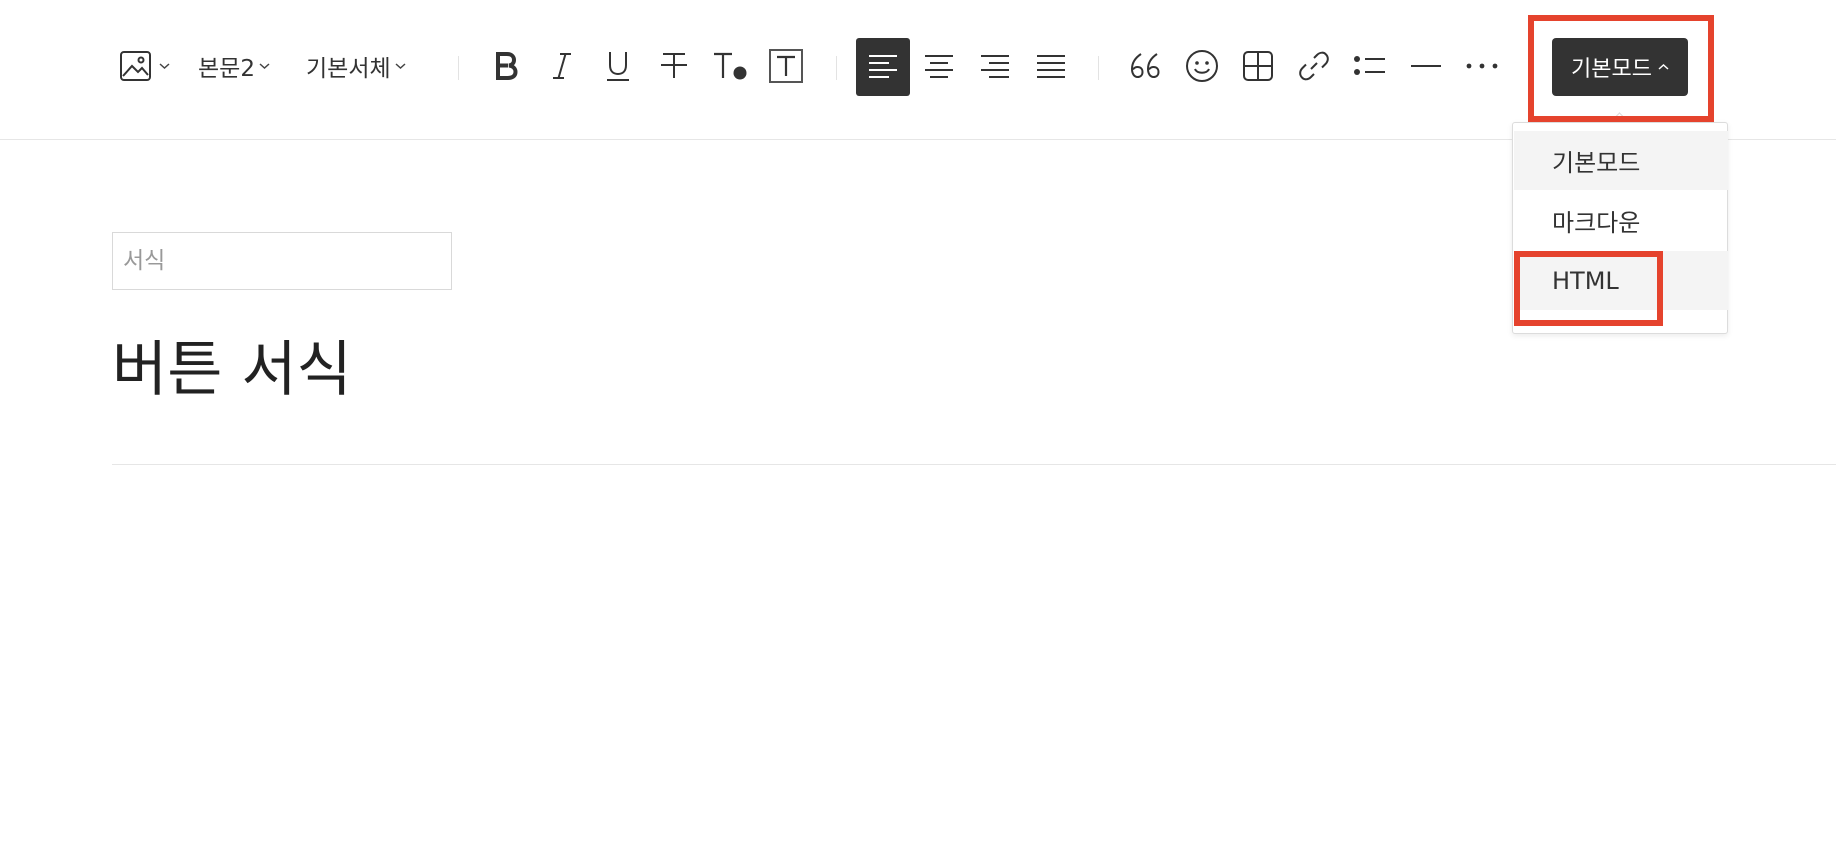 The height and width of the screenshot is (860, 1836). I want to click on link-button, so click(1314, 66).